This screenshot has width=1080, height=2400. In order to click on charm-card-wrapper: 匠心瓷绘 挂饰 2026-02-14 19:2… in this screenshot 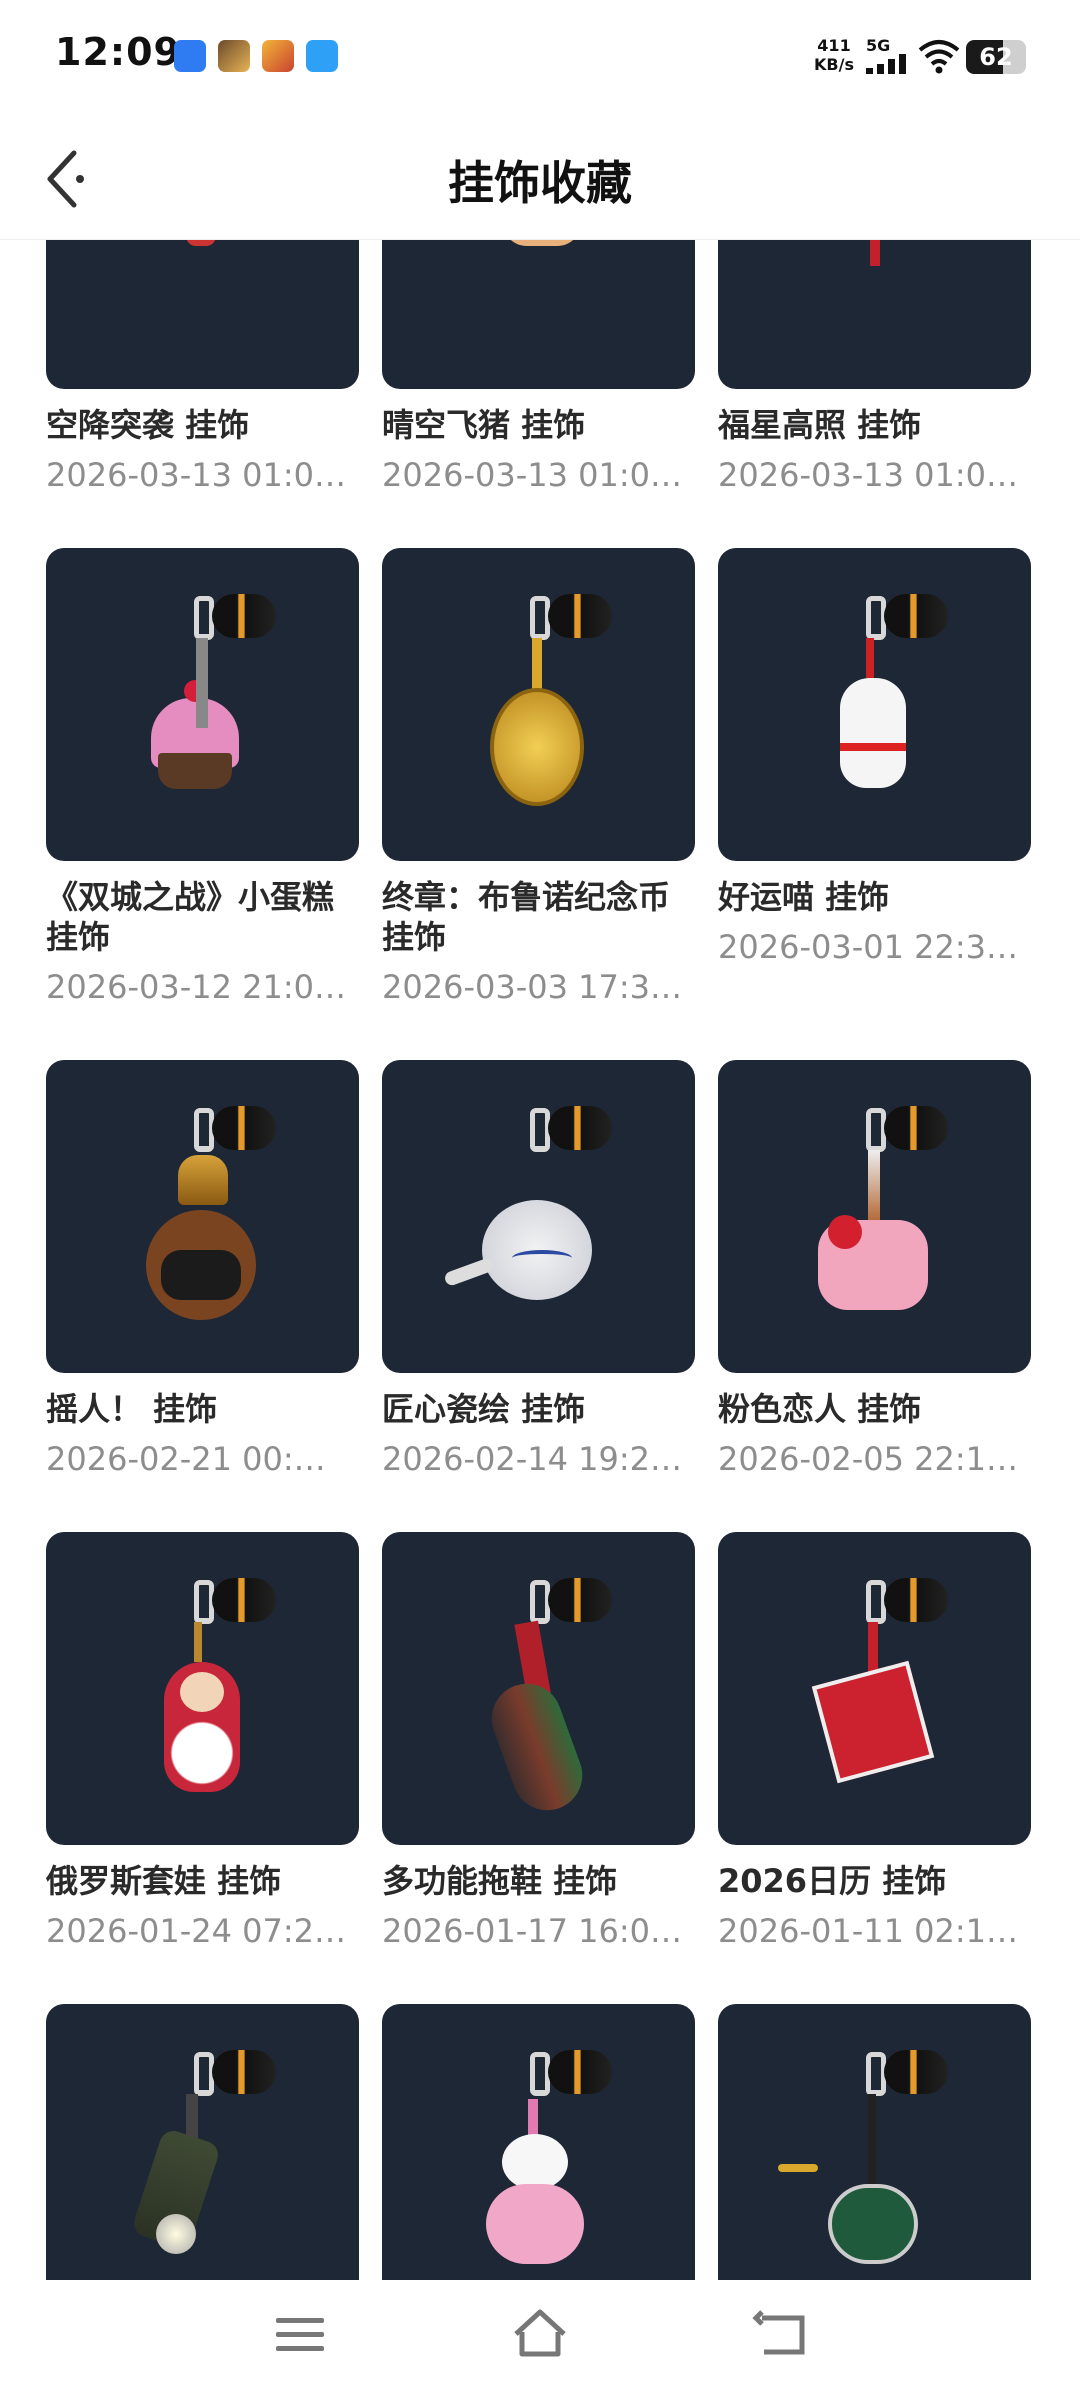, I will do `click(538, 1296)`.